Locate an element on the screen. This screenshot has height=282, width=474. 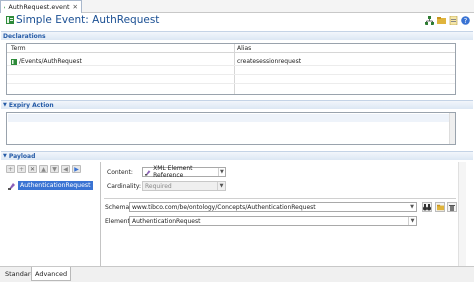
browse-icon is located at coordinates (427, 207).